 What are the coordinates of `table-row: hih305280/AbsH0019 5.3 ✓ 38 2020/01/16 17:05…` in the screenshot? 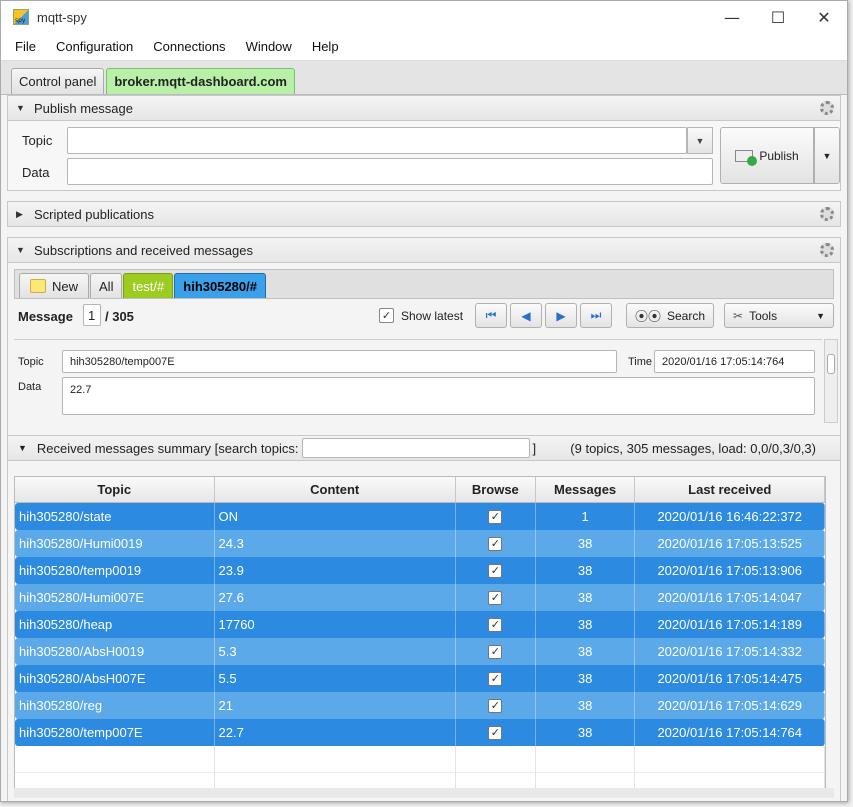 It's located at (420, 651).